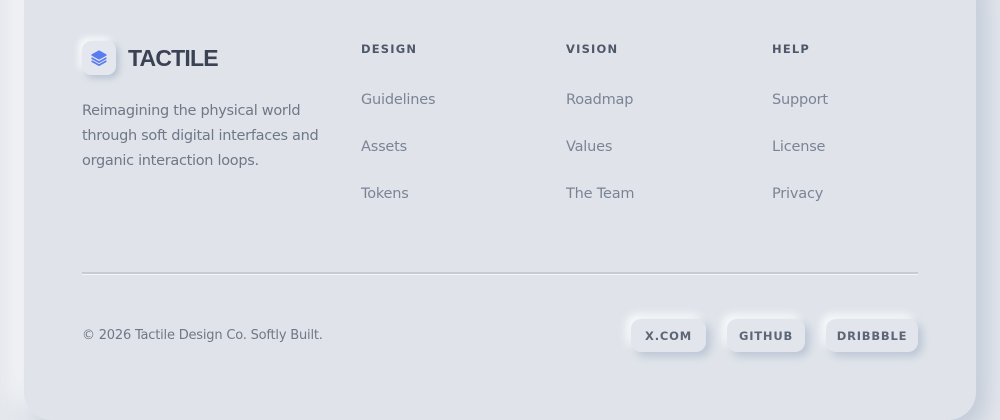 The width and height of the screenshot is (1000, 420). What do you see at coordinates (800, 147) in the screenshot?
I see `link-license: License` at bounding box center [800, 147].